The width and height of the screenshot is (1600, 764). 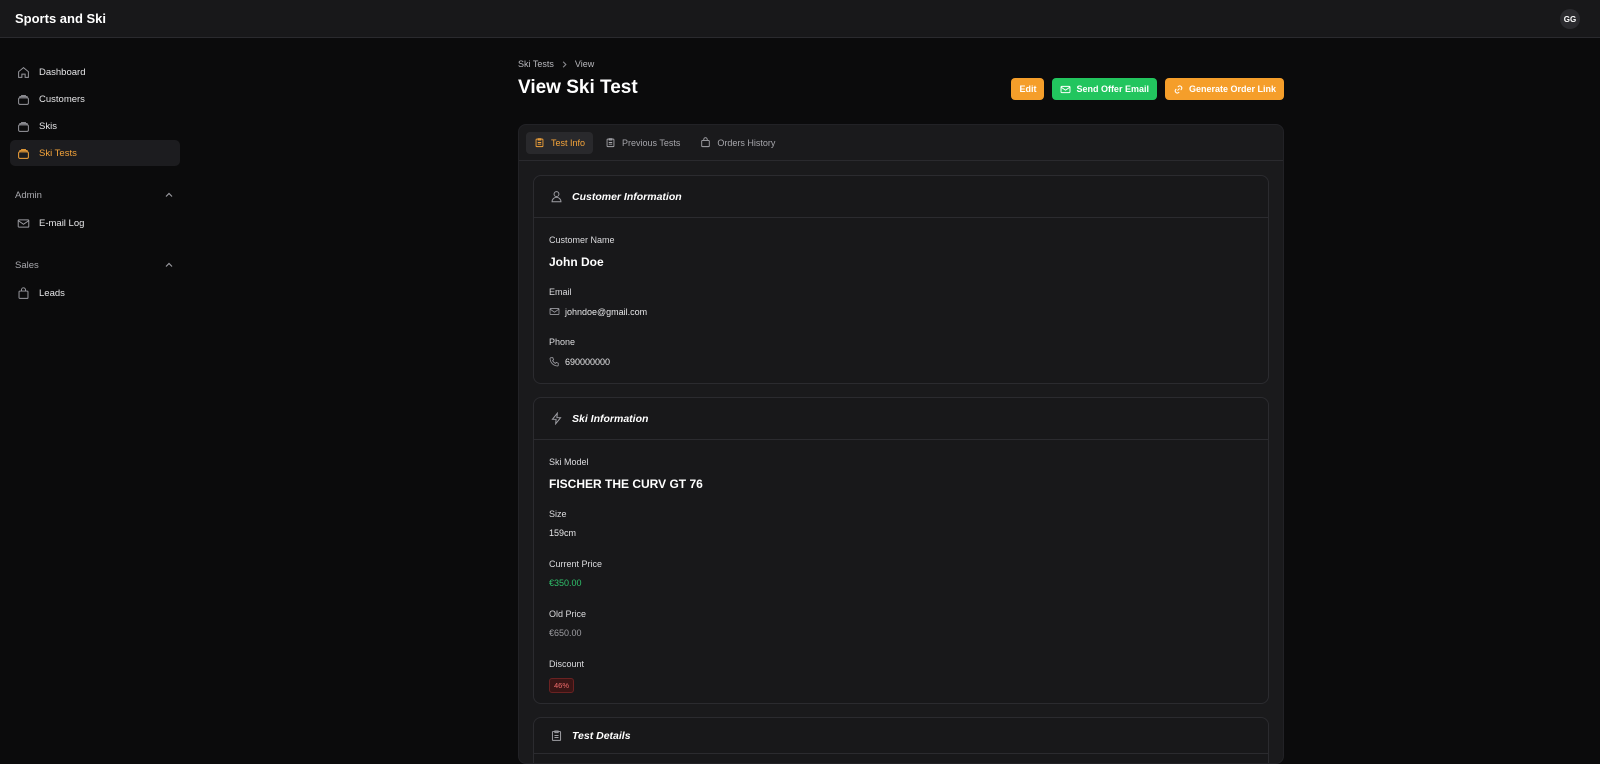 What do you see at coordinates (95, 223) in the screenshot?
I see `sidebar-item-email-log: E-mail Log` at bounding box center [95, 223].